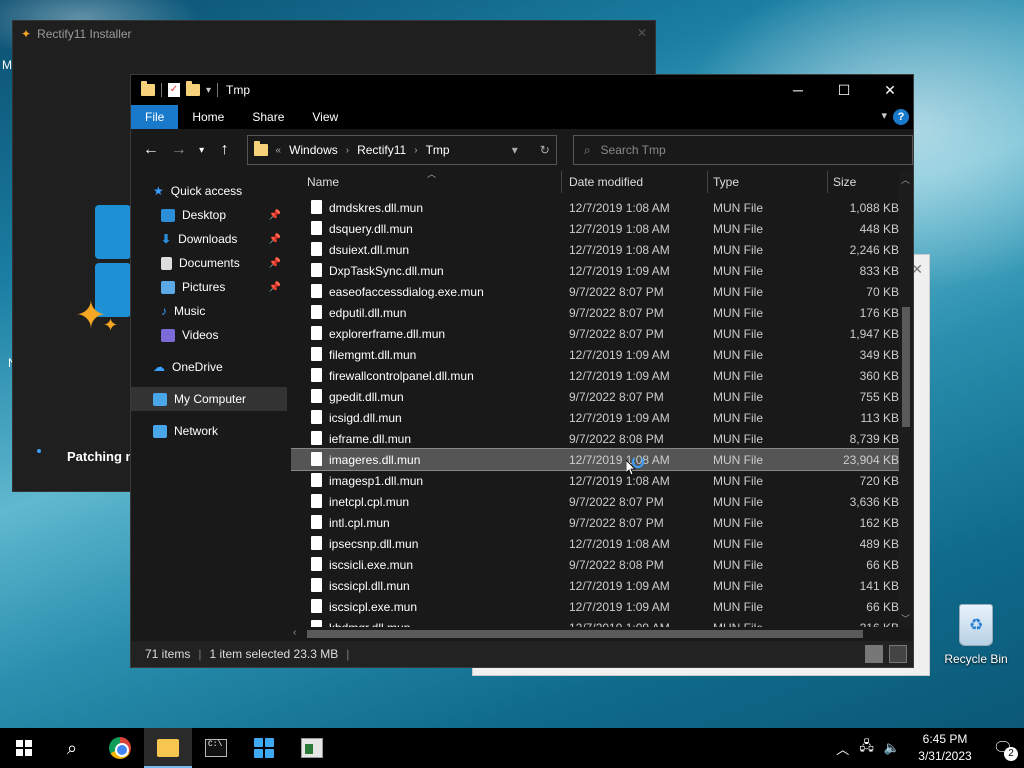 Image resolution: width=1024 pixels, height=768 pixels. Describe the element at coordinates (209, 311) in the screenshot. I see `nav-music: ♪ Music` at that location.